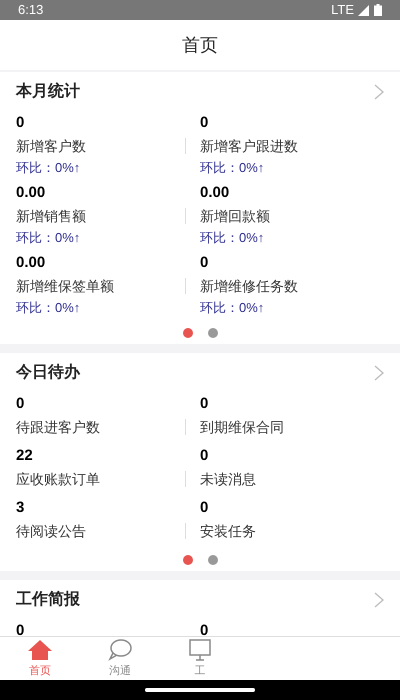  I want to click on stat-label: 应收账款订单, so click(58, 479).